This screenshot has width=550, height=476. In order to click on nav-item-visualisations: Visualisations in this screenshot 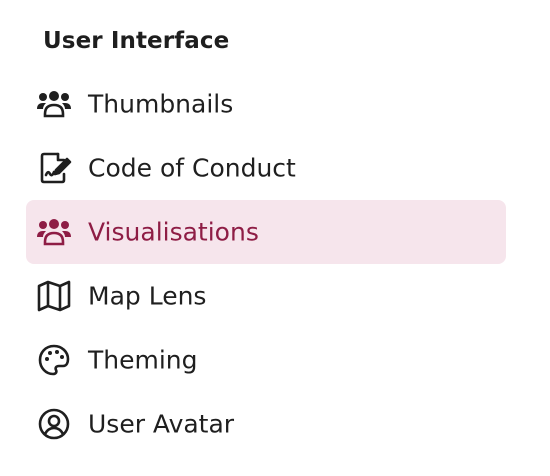, I will do `click(266, 232)`.